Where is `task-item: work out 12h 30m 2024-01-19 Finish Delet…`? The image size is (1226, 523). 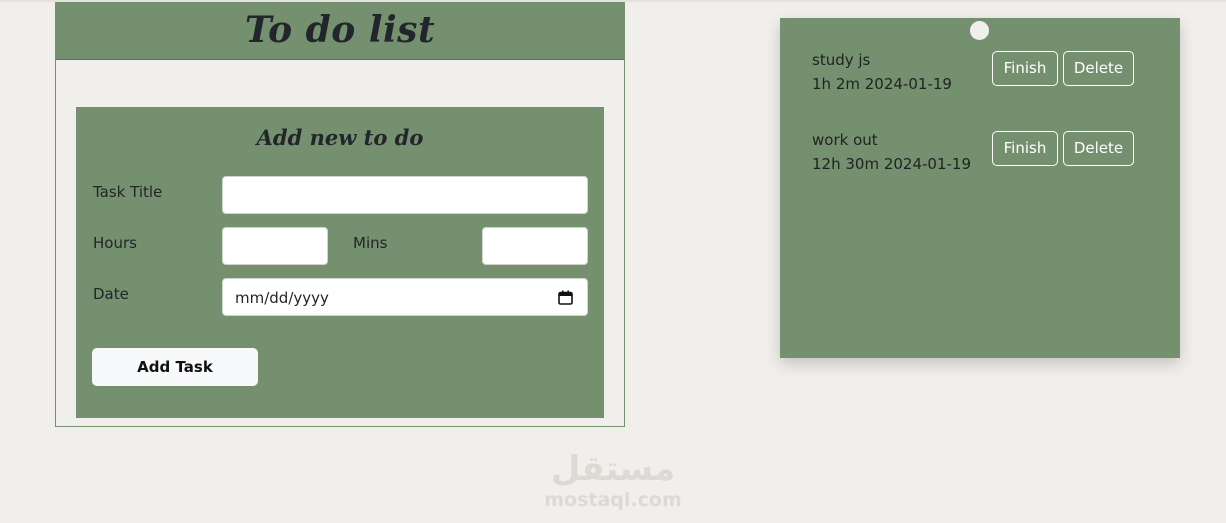
task-item: work out 12h 30m 2024-01-19 Finish Delet… is located at coordinates (982, 154).